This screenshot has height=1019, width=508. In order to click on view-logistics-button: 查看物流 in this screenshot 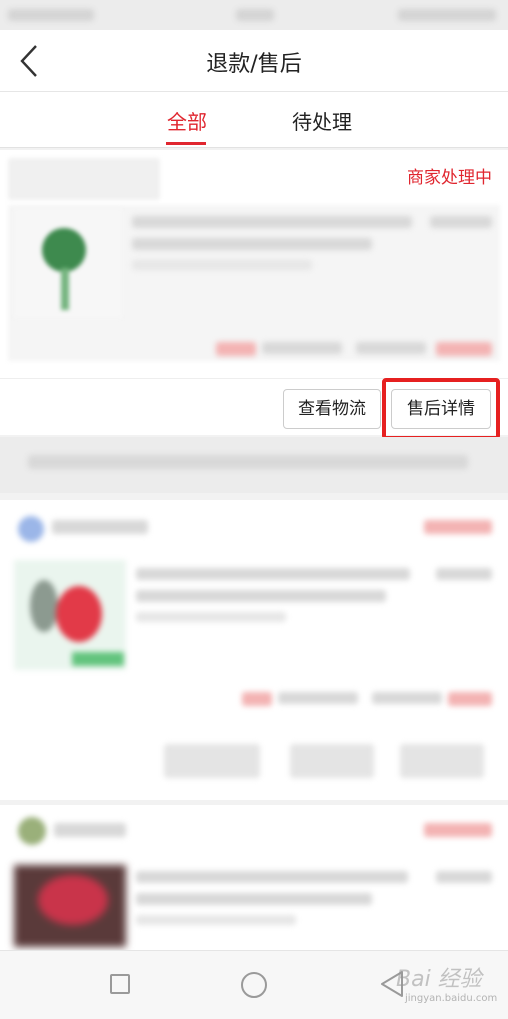, I will do `click(332, 409)`.